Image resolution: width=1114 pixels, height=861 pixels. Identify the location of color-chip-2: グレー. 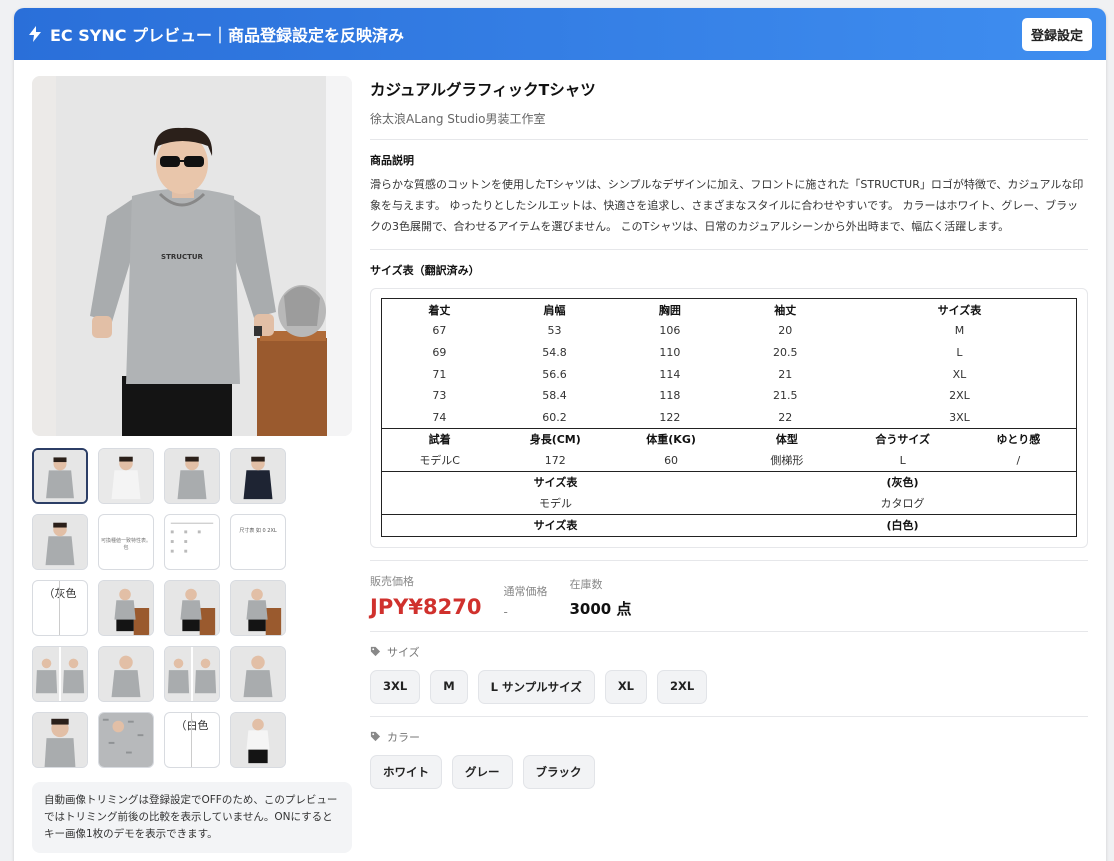
(482, 771).